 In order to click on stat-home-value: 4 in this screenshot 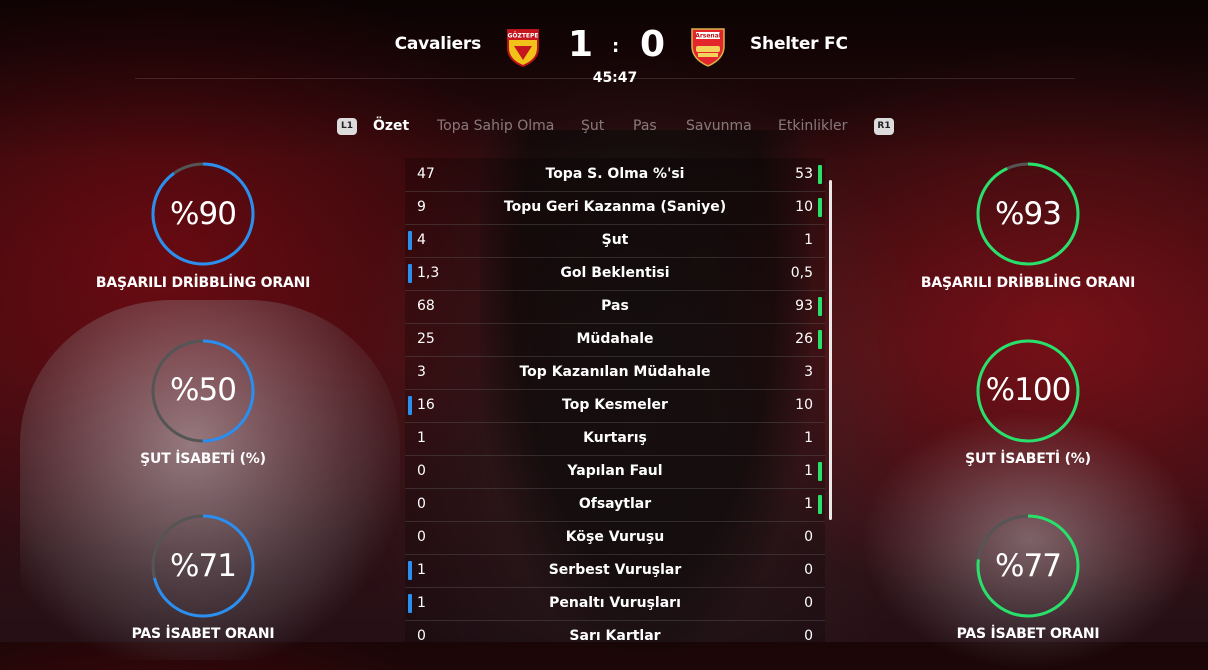, I will do `click(421, 240)`.